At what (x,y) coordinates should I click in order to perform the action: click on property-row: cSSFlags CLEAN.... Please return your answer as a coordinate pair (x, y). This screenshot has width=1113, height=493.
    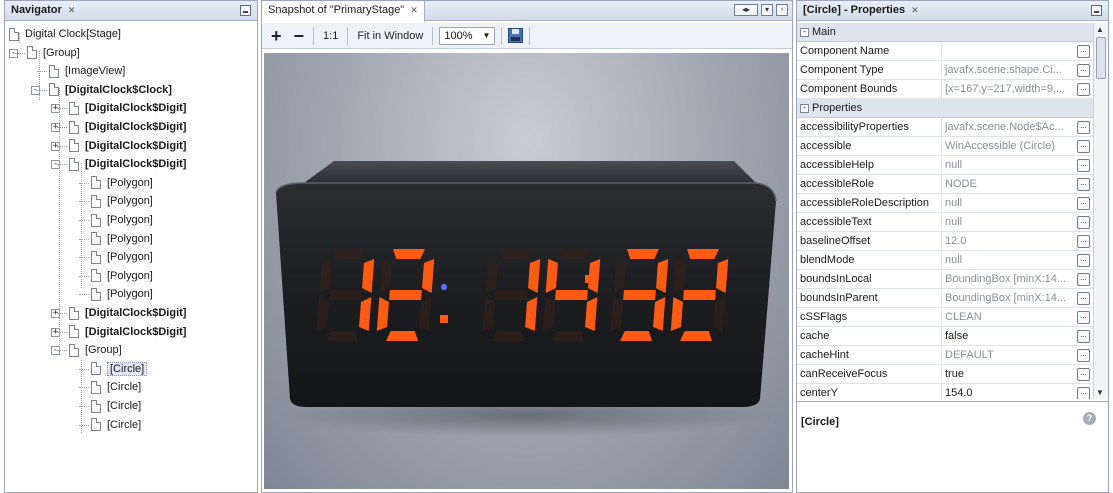
    Looking at the image, I should click on (945, 317).